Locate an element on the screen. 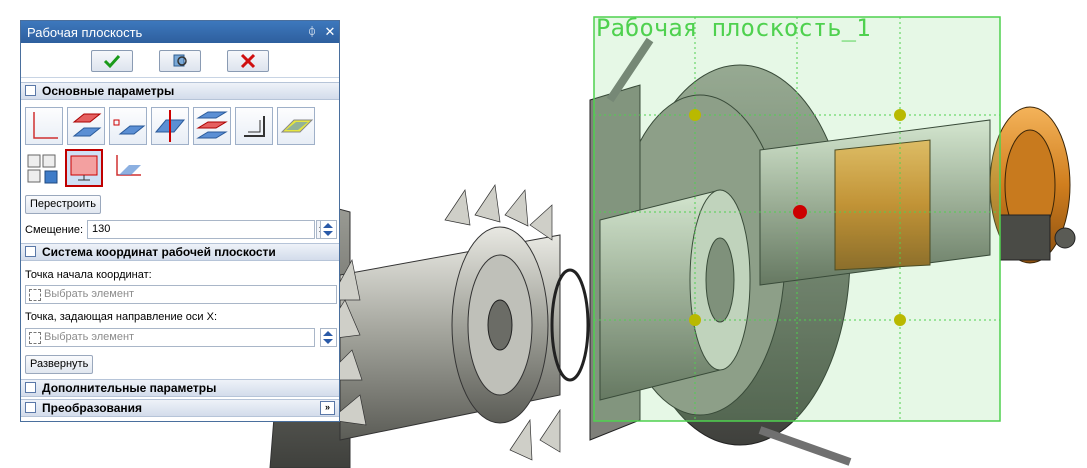  angle-plane-tile is located at coordinates (254, 126).